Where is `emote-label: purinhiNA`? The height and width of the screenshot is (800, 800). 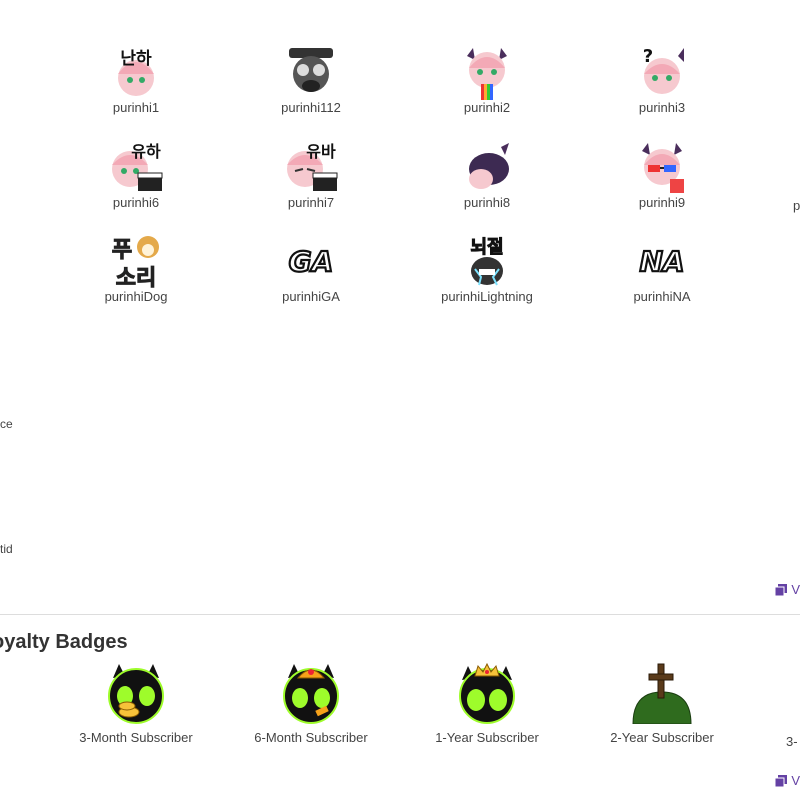
emote-label: purinhiNA is located at coordinates (662, 296).